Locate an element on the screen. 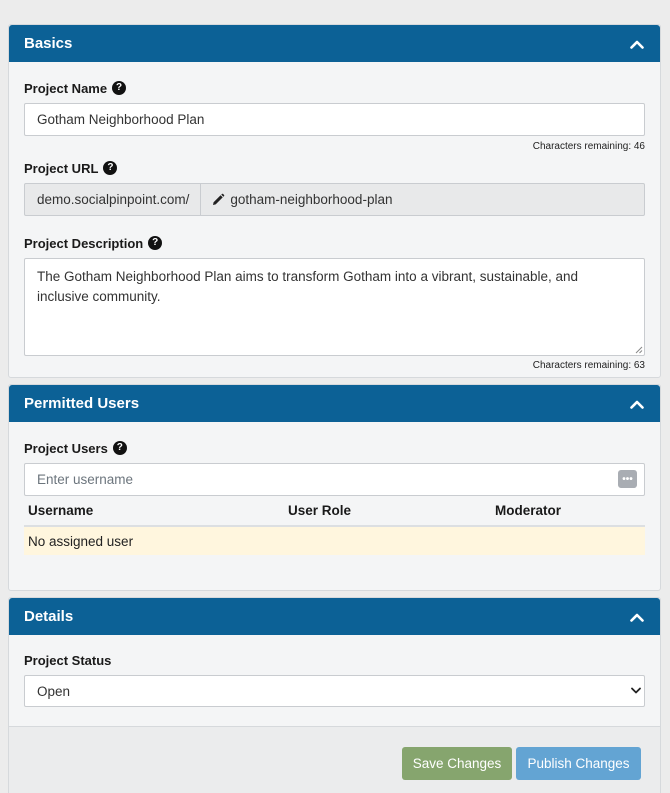 This screenshot has width=670, height=793. username-search-input: Enter username is located at coordinates (334, 479).